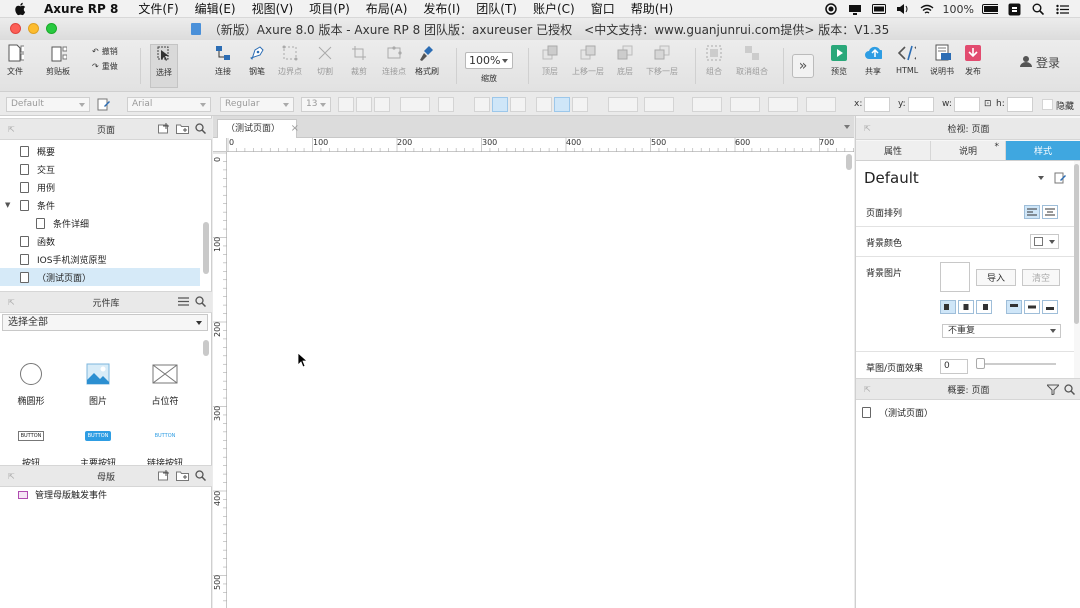 The width and height of the screenshot is (1080, 608). Describe the element at coordinates (803, 66) in the screenshot. I see `more-tools-chevron-icon: »` at that location.